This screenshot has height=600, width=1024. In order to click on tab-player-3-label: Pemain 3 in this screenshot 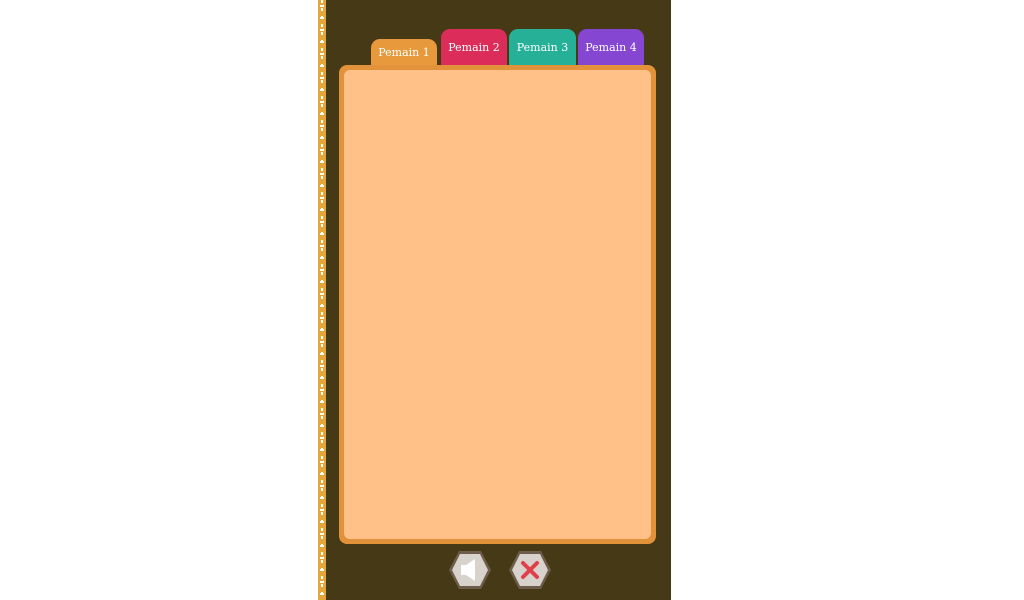, I will do `click(542, 47)`.